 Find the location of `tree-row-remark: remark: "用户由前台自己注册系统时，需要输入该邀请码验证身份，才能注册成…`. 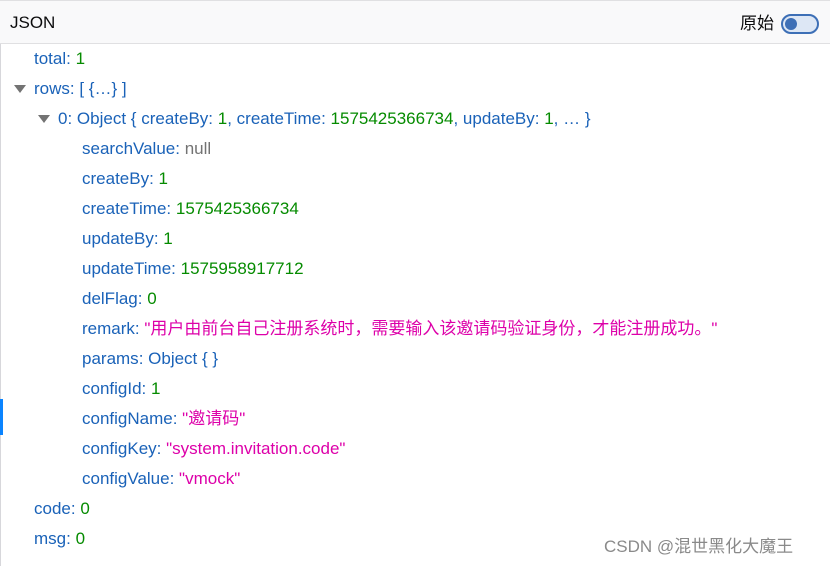

tree-row-remark: remark: "用户由前台自己注册系统时，需要输入该邀请码验证身份，才能注册成… is located at coordinates (415, 329).